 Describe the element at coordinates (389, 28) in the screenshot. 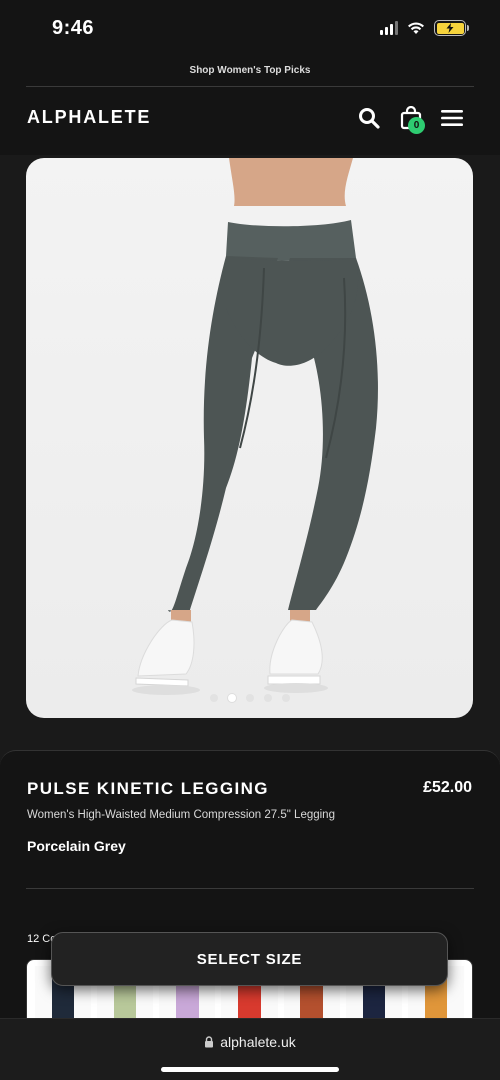

I see `cellular-signal-icon` at that location.